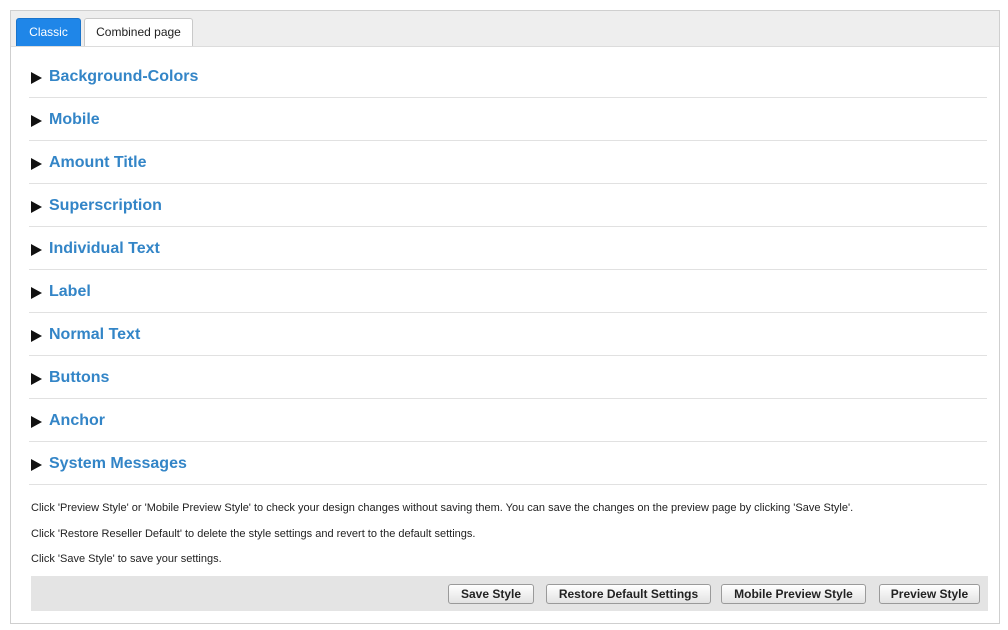  I want to click on section-background-colors: Background-Colors, so click(508, 76).